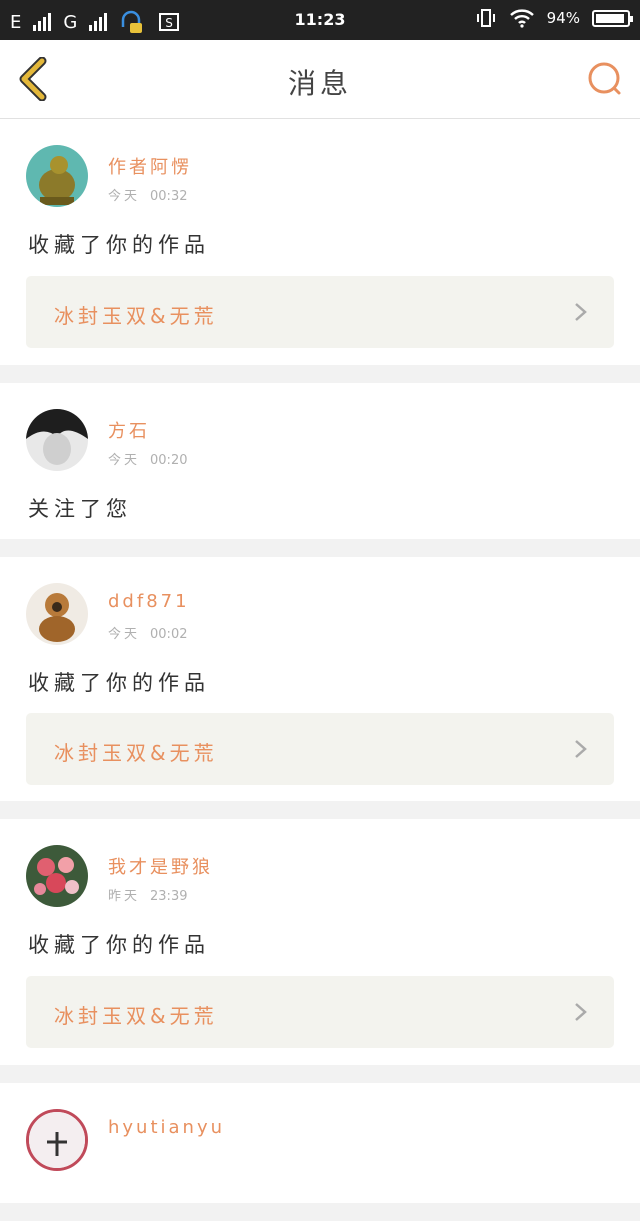 The height and width of the screenshot is (1221, 640). What do you see at coordinates (320, 461) in the screenshot?
I see `message-card: 方石 今天 00:20 关注了您` at bounding box center [320, 461].